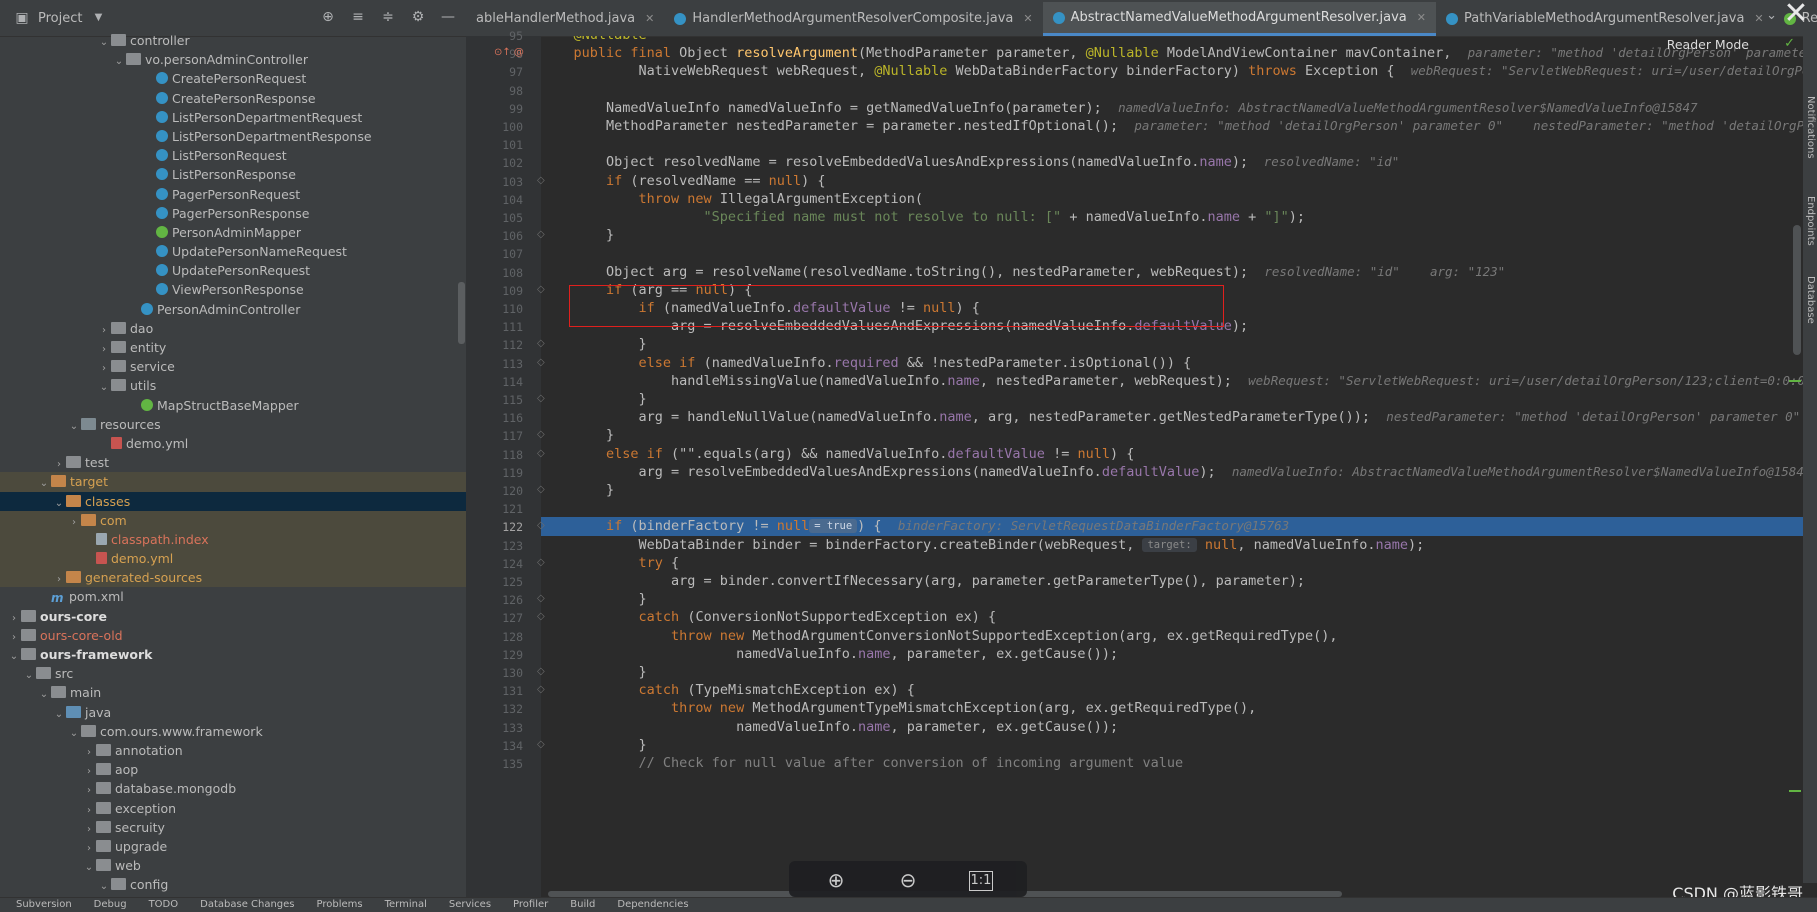  Describe the element at coordinates (1172, 563) in the screenshot. I see `code-line: try {` at that location.